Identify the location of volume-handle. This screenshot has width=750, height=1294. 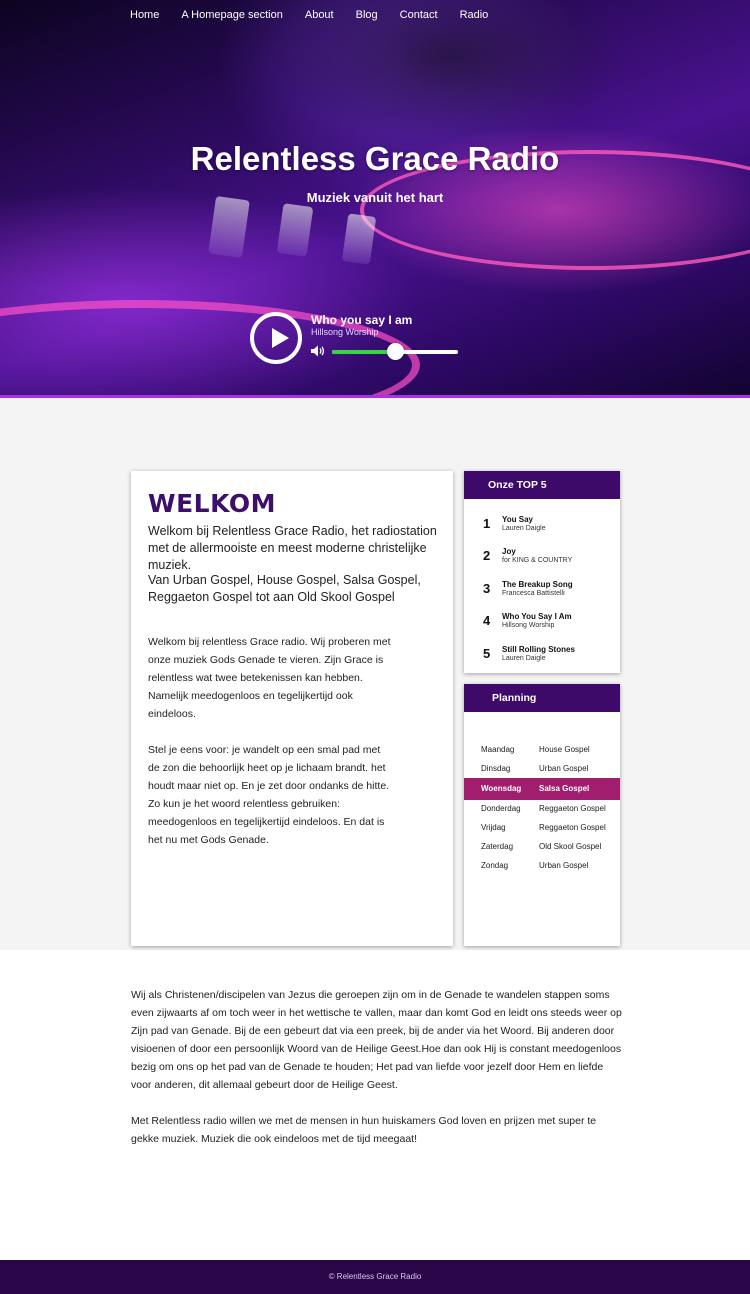
(395, 351).